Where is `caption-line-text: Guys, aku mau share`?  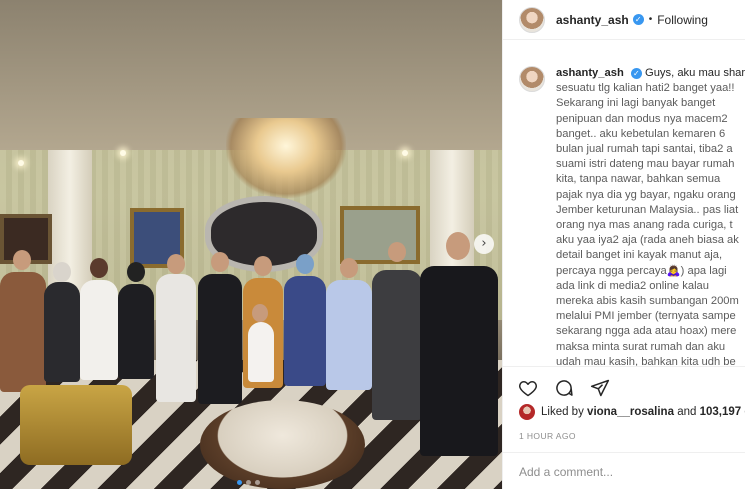
caption-line-text: Guys, aku mau share is located at coordinates (695, 73).